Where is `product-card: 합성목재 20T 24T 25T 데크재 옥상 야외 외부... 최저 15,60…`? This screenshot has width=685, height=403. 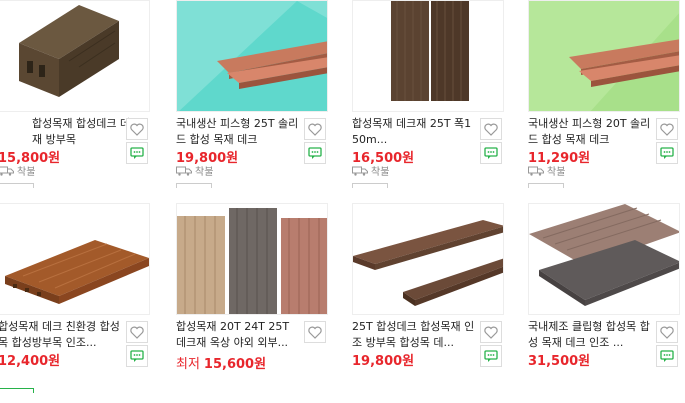
product-card: 합성목재 20T 24T 25T 데크재 옥상 야외 외부... 최저 15,60… is located at coordinates (266, 303).